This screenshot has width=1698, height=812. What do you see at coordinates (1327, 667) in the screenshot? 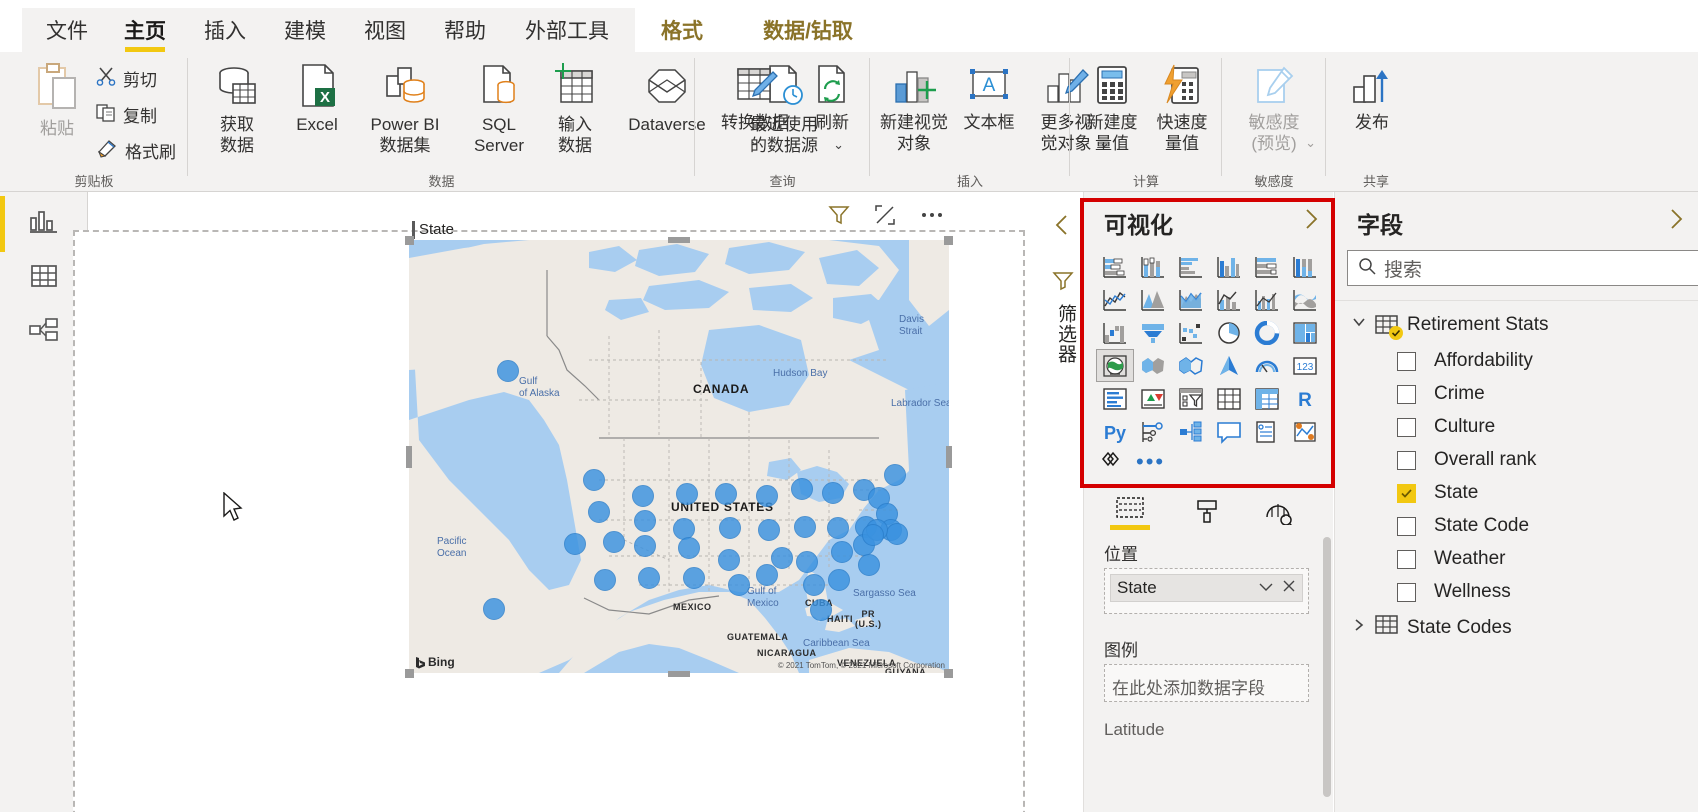
I see `visualizations-scrollbar` at bounding box center [1327, 667].